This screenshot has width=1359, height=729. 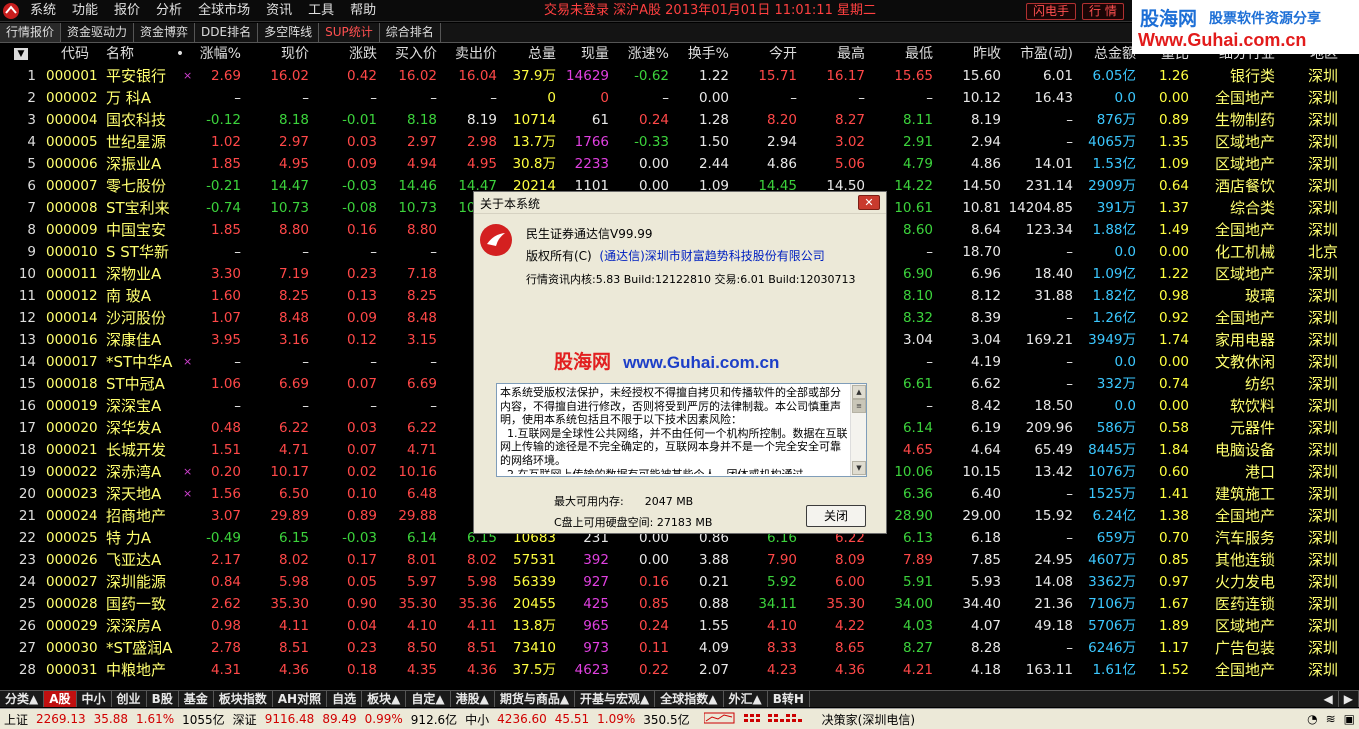 I want to click on tab-dde-rank: DDE排名, so click(x=227, y=32).